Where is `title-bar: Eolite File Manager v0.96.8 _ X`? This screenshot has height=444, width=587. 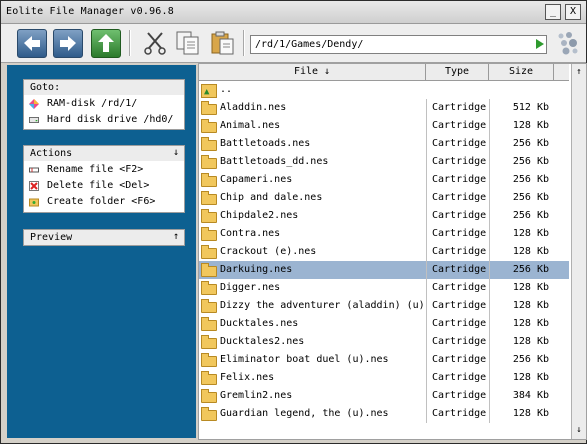 title-bar: Eolite File Manager v0.96.8 _ X is located at coordinates (293, 12).